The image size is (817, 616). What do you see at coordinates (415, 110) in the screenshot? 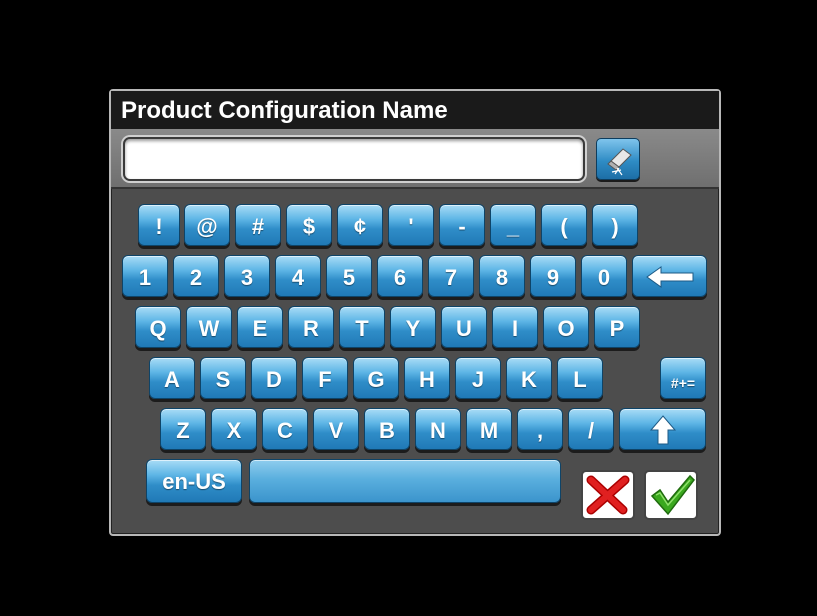
I see `dialog-title: Product Configuration Name` at bounding box center [415, 110].